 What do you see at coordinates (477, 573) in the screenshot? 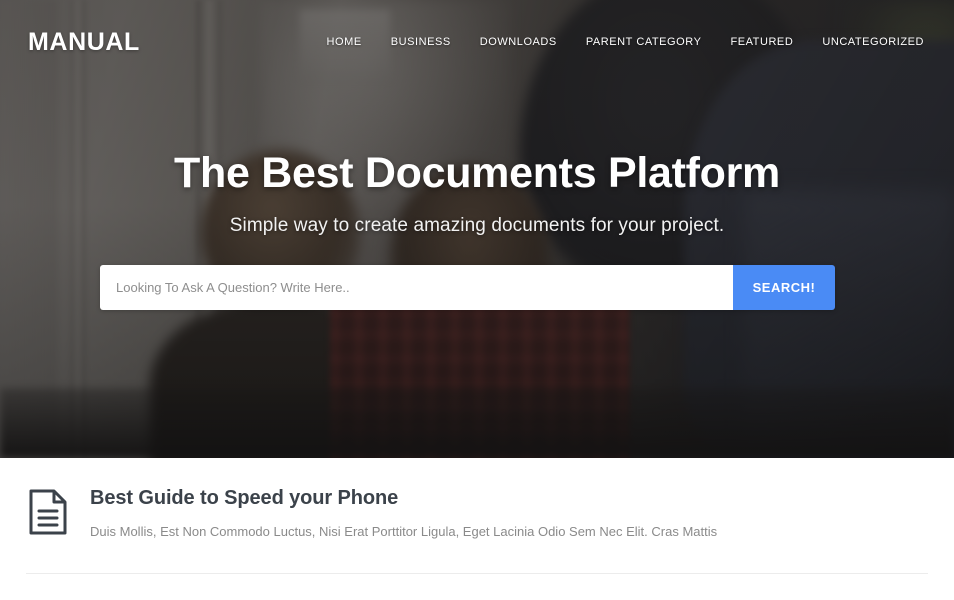
I see `post-divider` at bounding box center [477, 573].